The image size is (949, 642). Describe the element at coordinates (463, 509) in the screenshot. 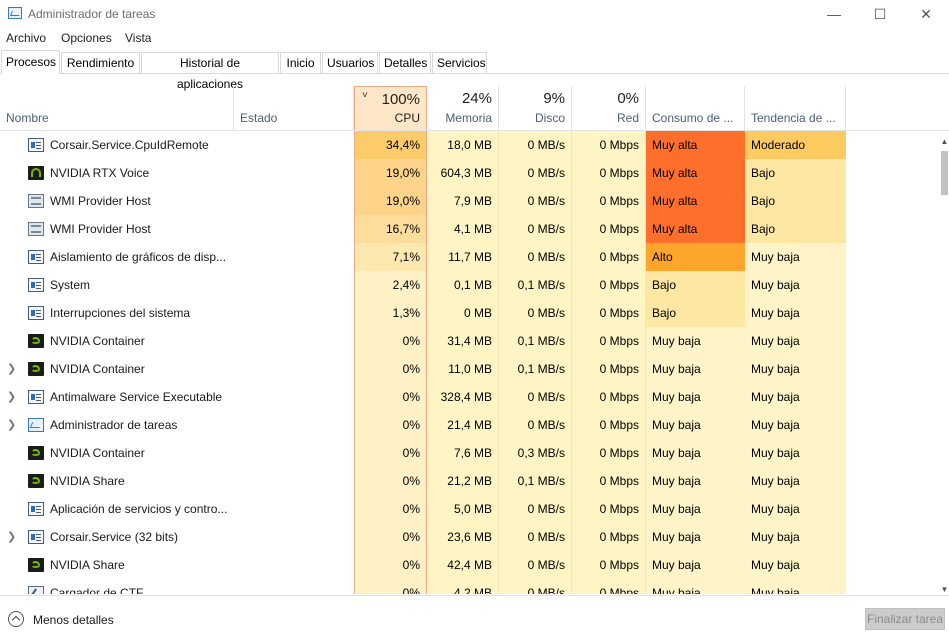

I see `process-memory: 5,0 MB` at that location.